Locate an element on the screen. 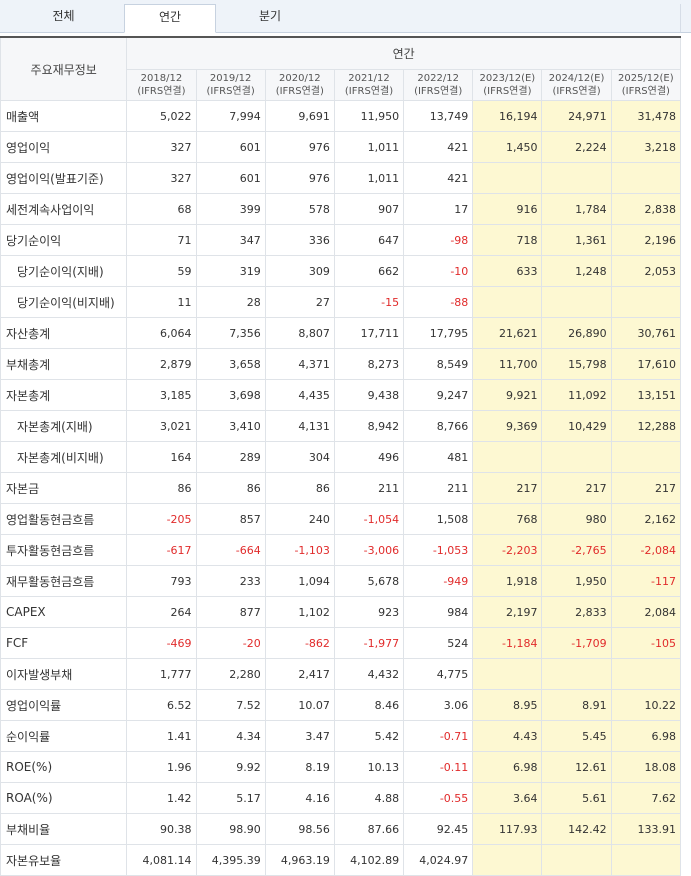 This screenshot has height=876, width=691. value-cell: 1.42 is located at coordinates (161, 798).